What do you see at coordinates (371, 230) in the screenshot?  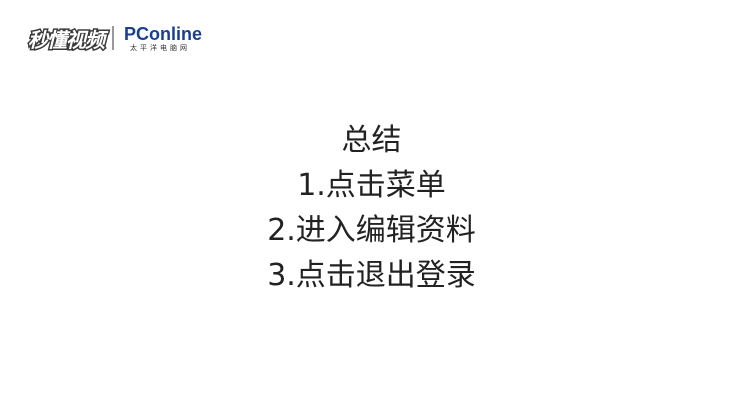 I see `summary-step-2: 2.进入编辑资料` at bounding box center [371, 230].